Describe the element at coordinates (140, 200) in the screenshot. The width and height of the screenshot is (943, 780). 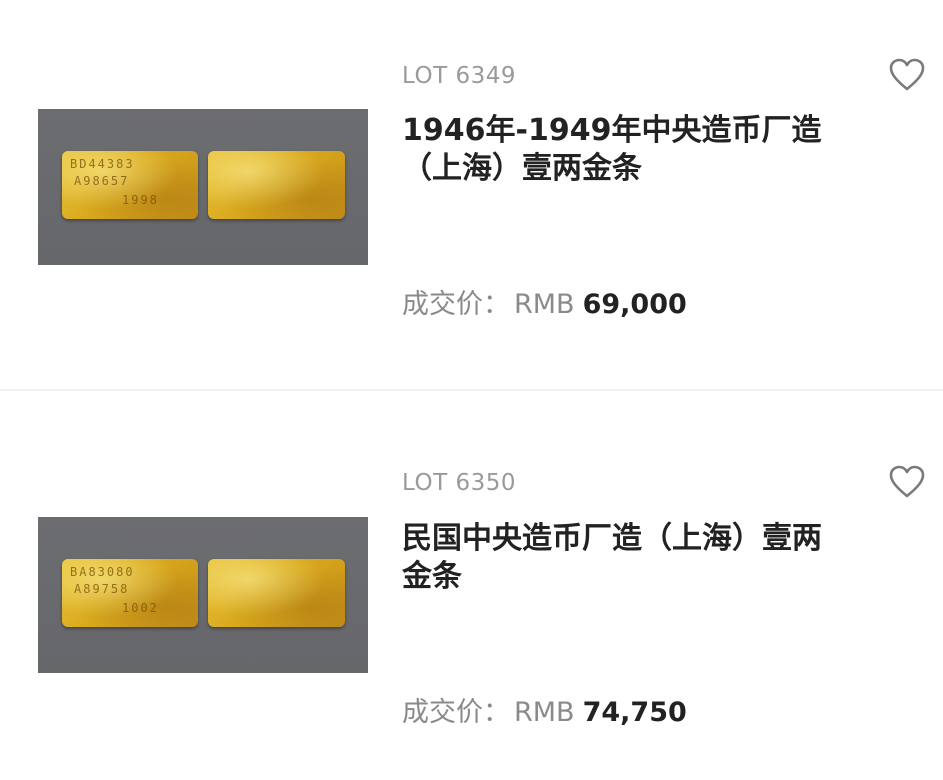
I see `bar-stamp-text: 1998` at that location.